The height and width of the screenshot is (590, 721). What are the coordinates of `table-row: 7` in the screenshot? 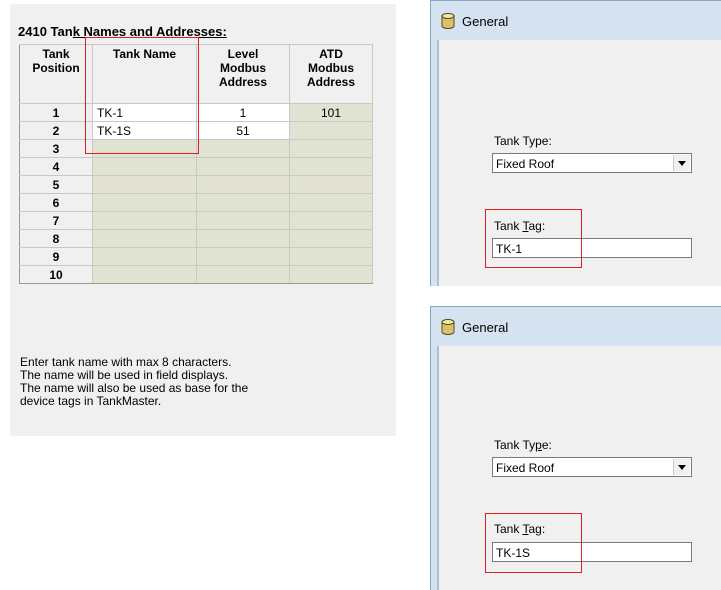 It's located at (196, 220).